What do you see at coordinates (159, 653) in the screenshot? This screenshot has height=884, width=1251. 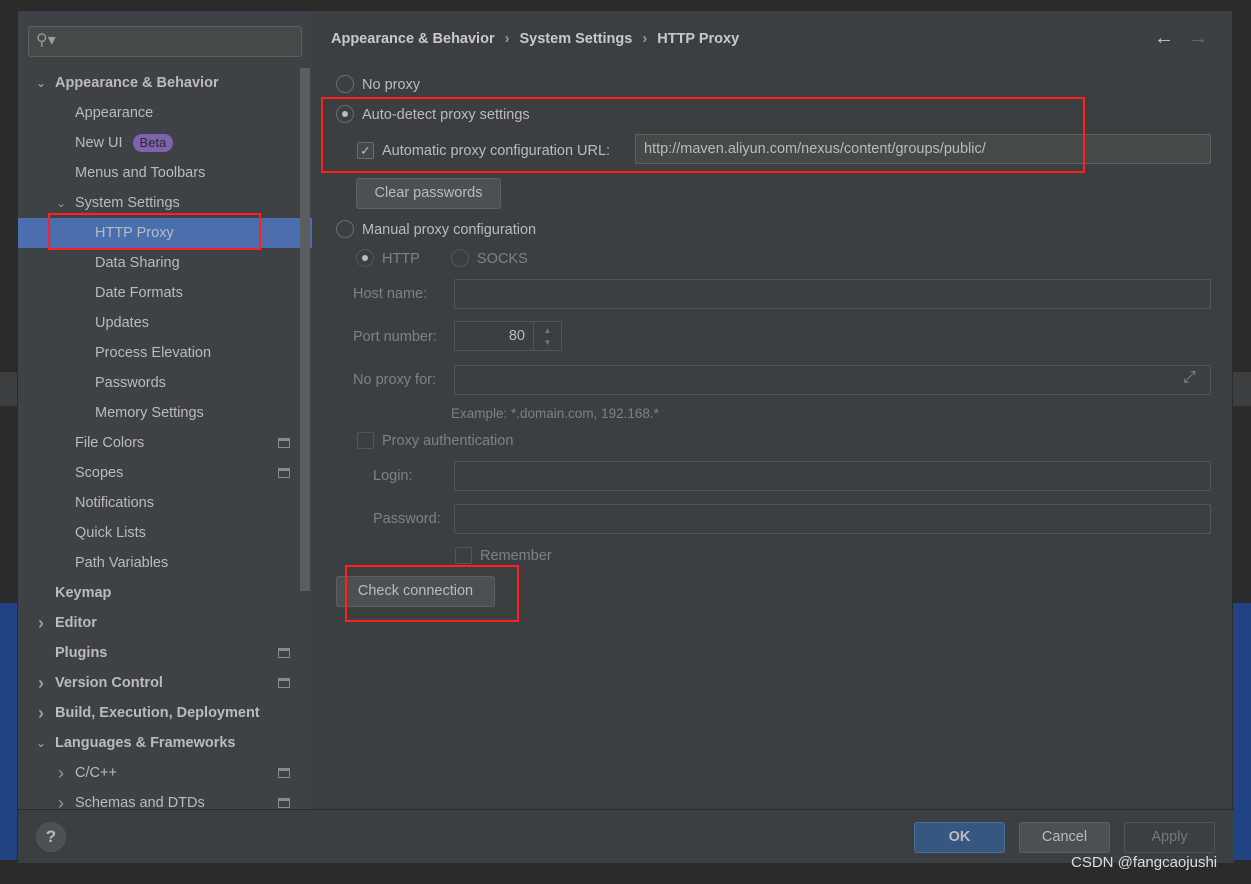 I see `sidebar-item: Plugins` at bounding box center [159, 653].